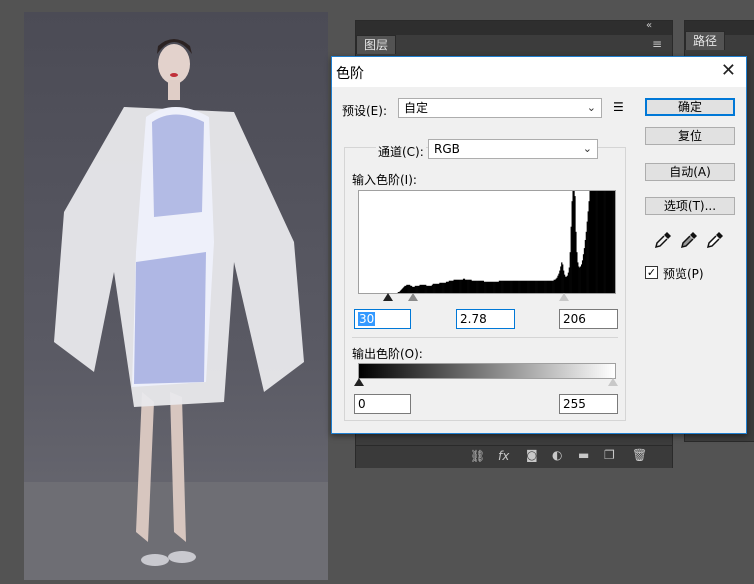  I want to click on channel-select: RGB ⌄, so click(513, 149).